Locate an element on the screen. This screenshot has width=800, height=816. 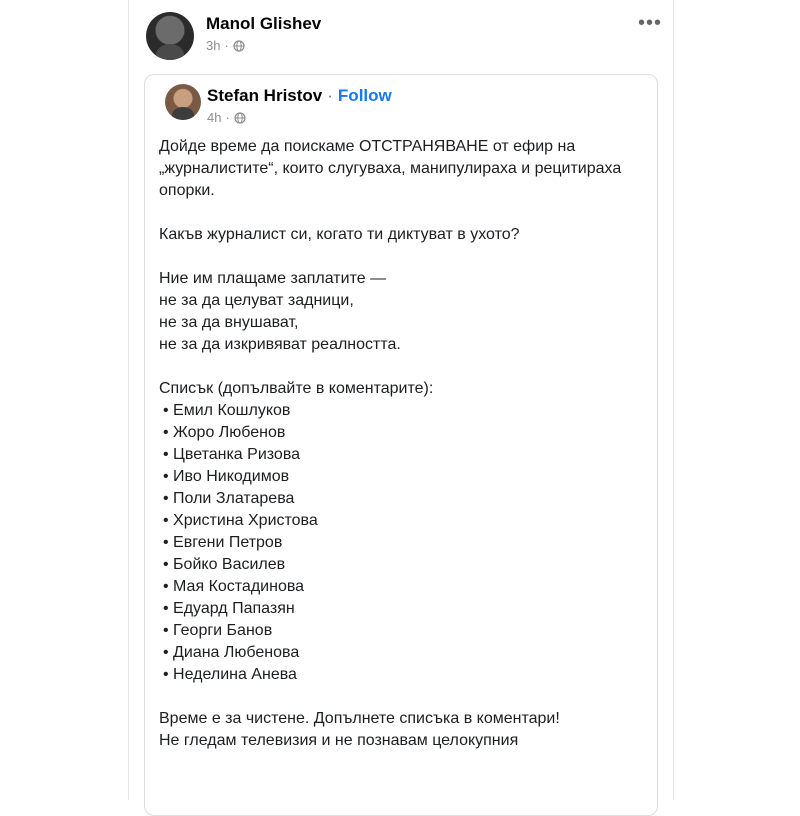
post-line: Ние им плащаме заплатите — is located at coordinates (273, 278).